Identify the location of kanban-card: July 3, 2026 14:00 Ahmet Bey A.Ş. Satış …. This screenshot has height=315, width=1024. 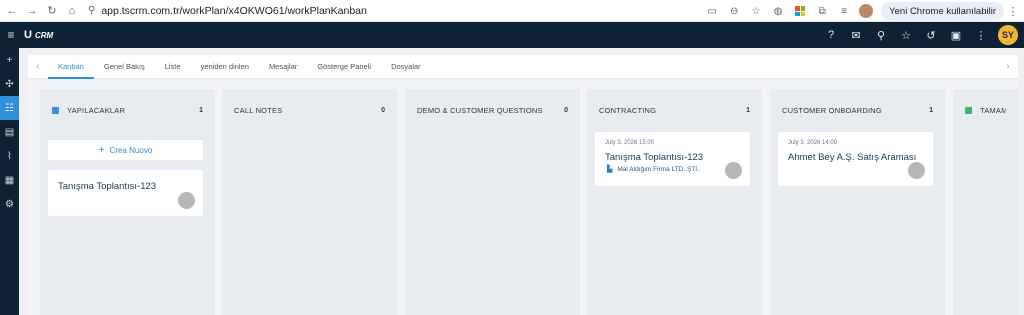
(855, 159).